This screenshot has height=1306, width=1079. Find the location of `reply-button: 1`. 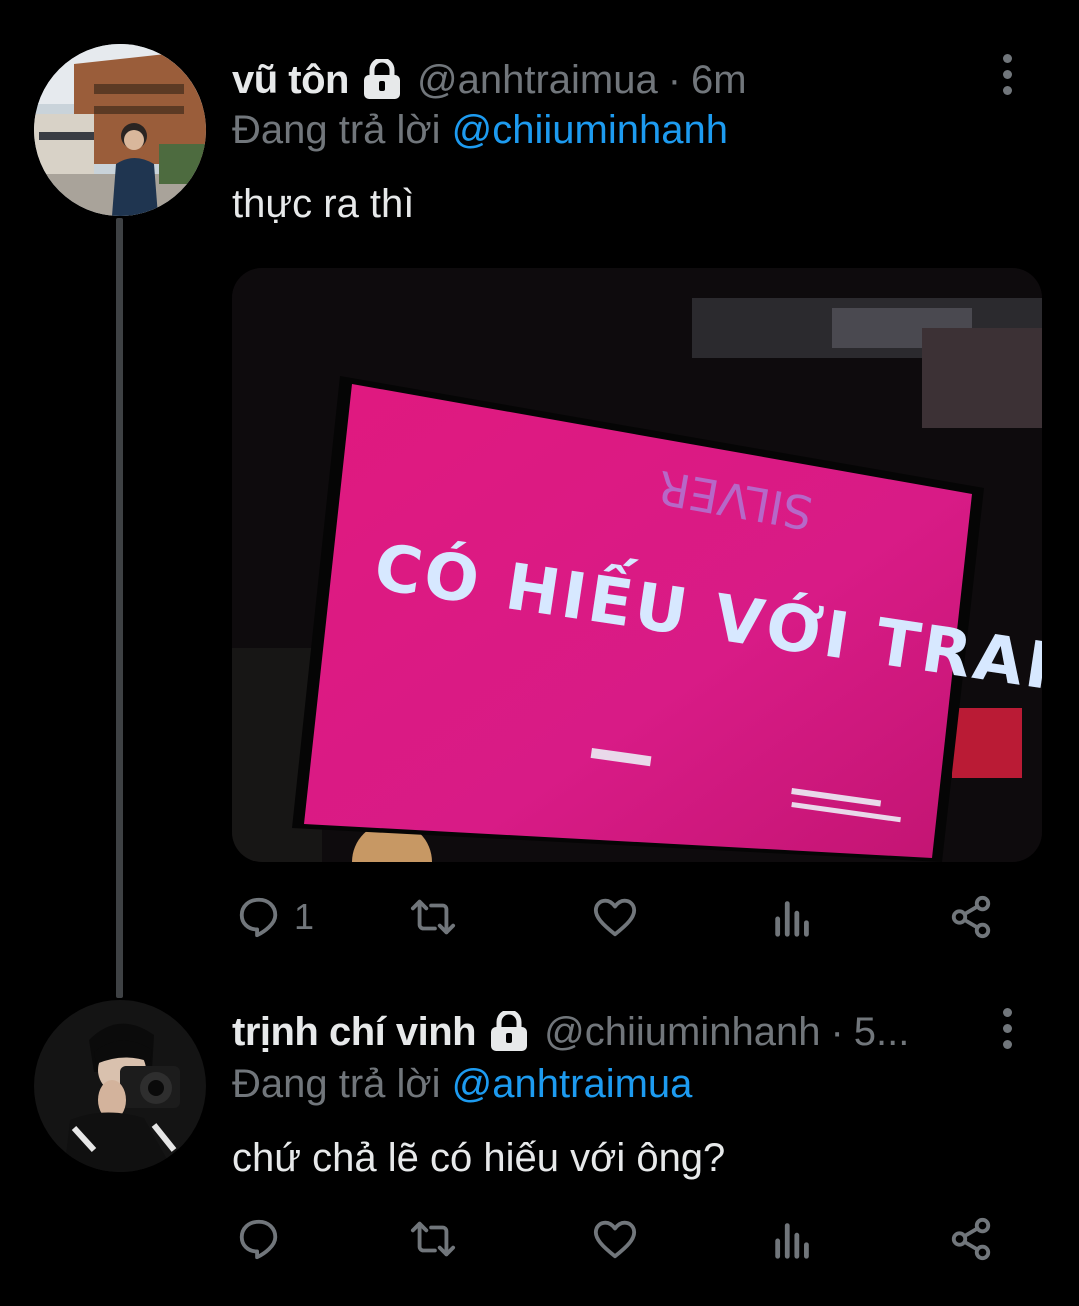

reply-button: 1 is located at coordinates (275, 917).